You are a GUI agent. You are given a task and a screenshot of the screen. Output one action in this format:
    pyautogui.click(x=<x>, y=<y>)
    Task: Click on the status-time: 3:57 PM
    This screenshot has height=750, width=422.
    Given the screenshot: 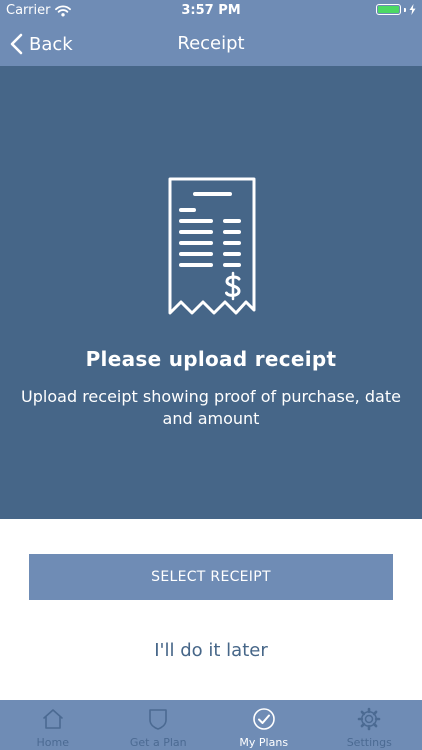 What is the action you would take?
    pyautogui.click(x=211, y=10)
    